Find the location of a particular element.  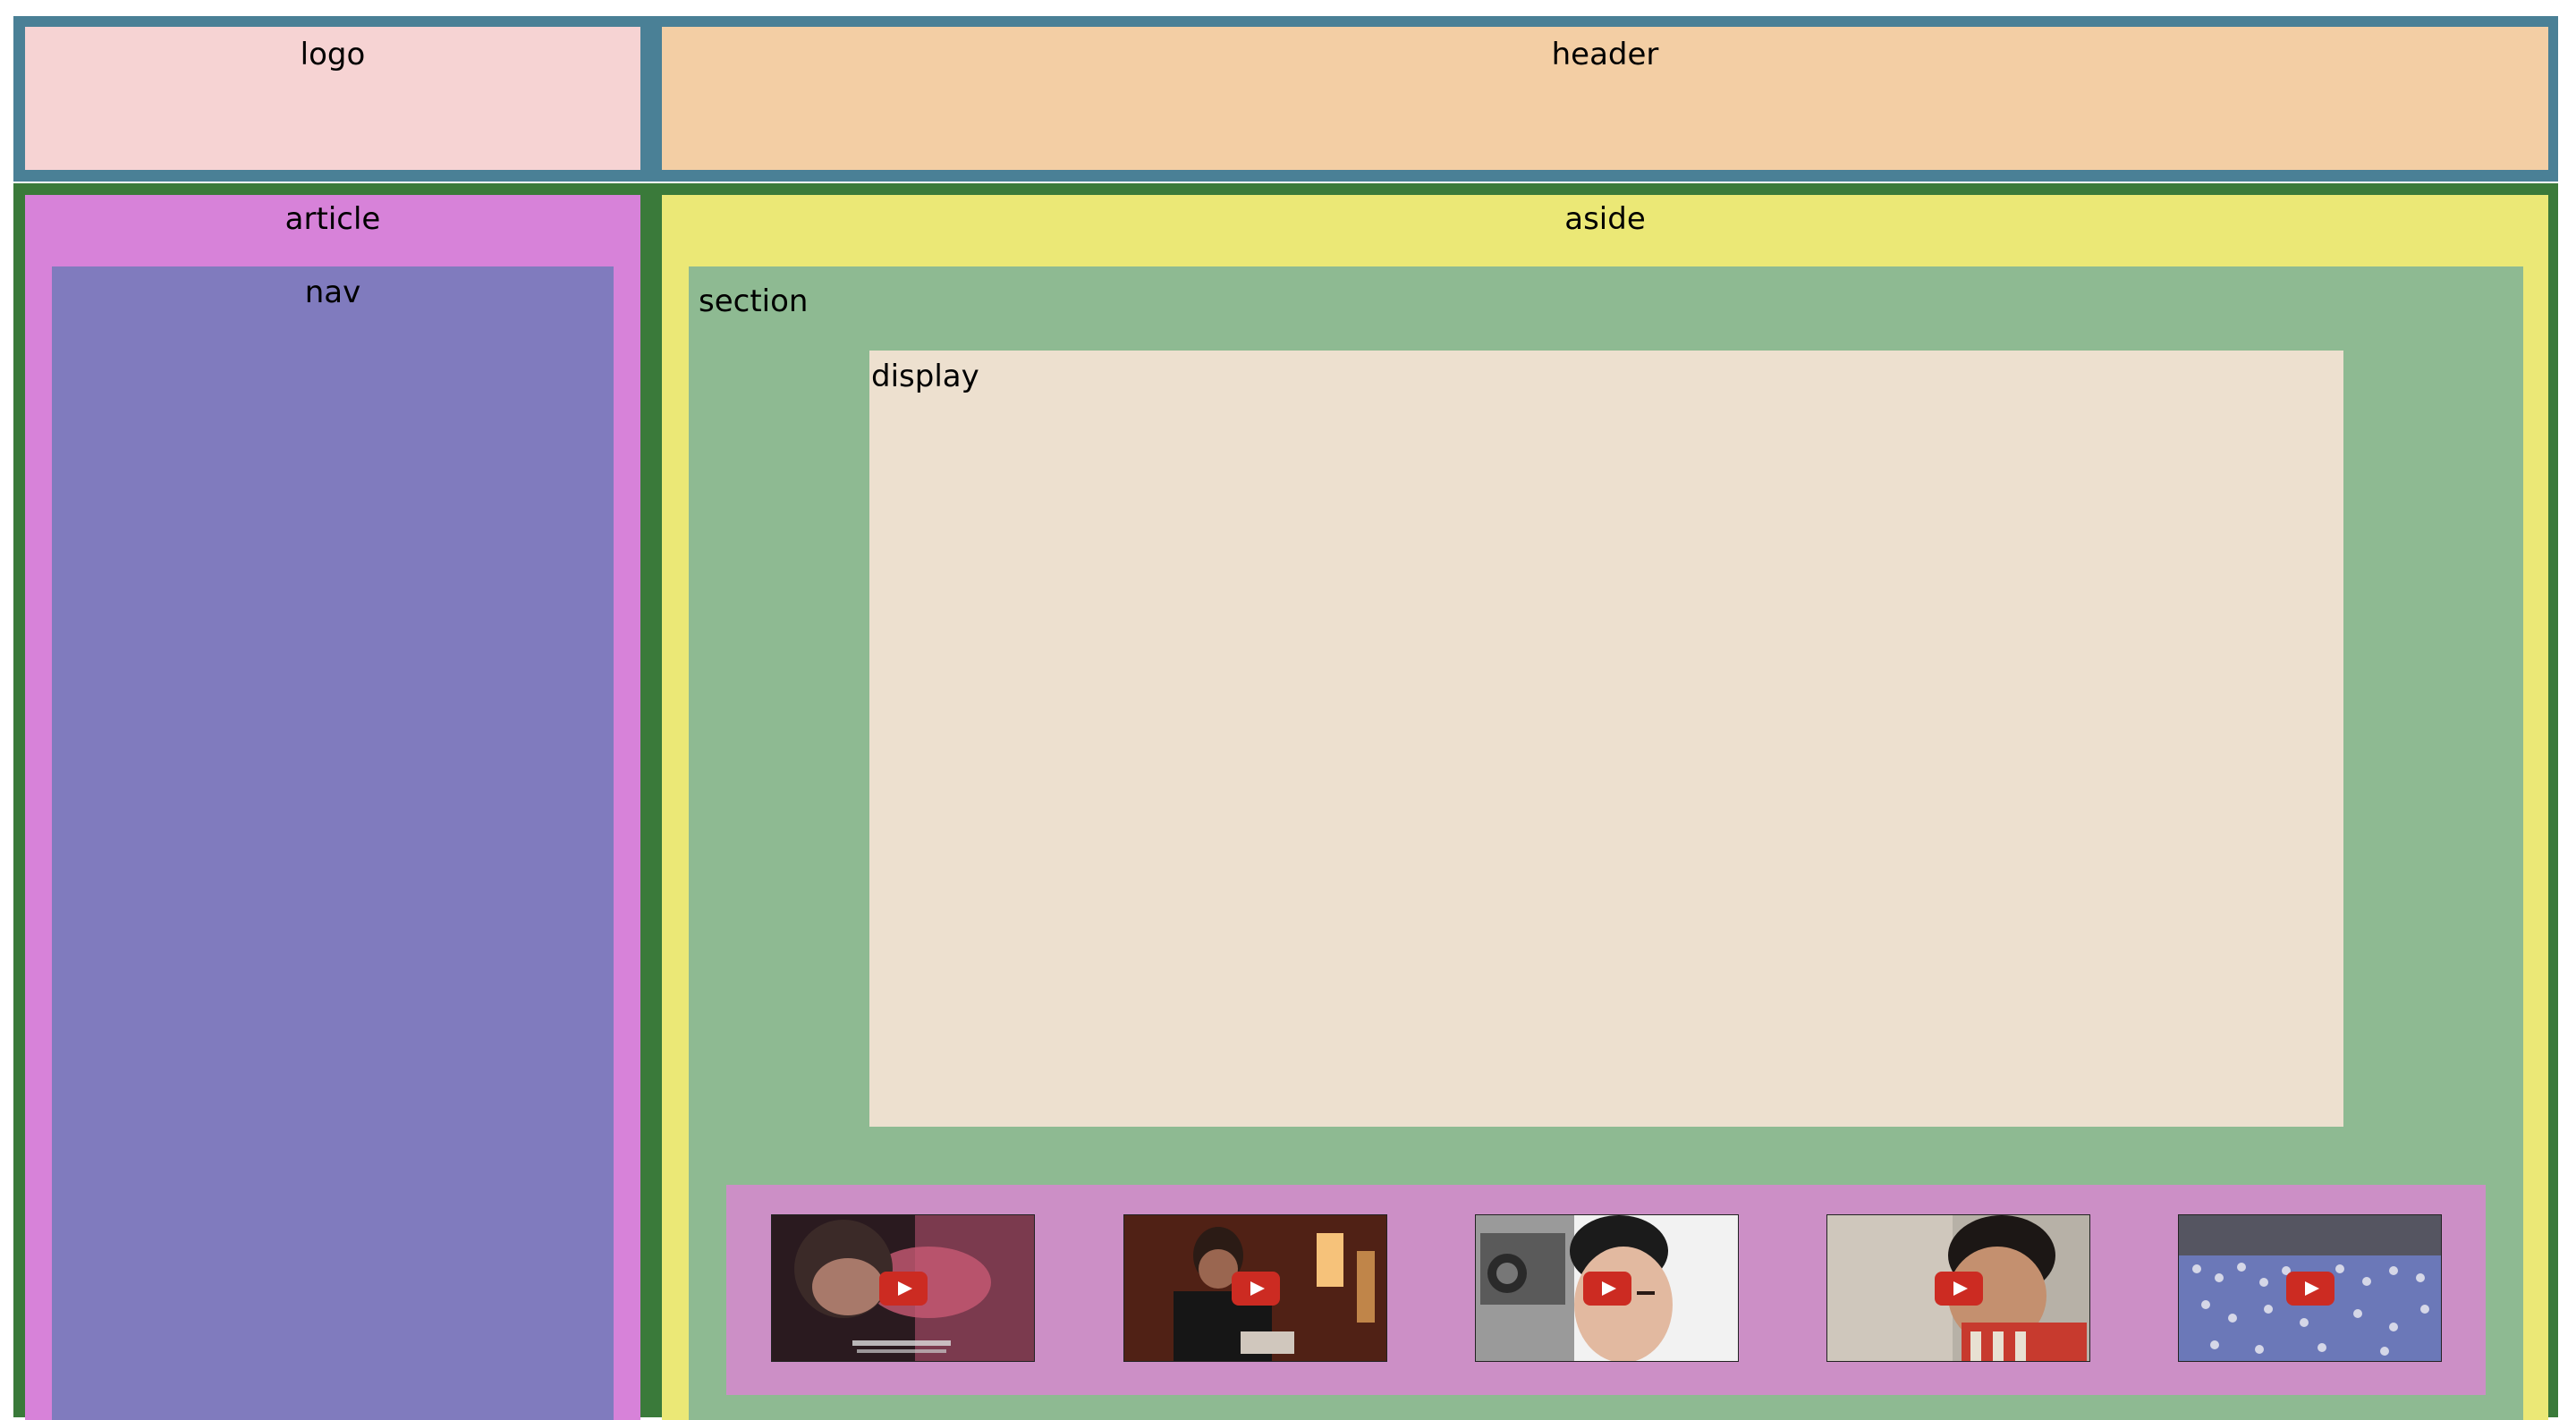

section-label: section is located at coordinates (754, 301).